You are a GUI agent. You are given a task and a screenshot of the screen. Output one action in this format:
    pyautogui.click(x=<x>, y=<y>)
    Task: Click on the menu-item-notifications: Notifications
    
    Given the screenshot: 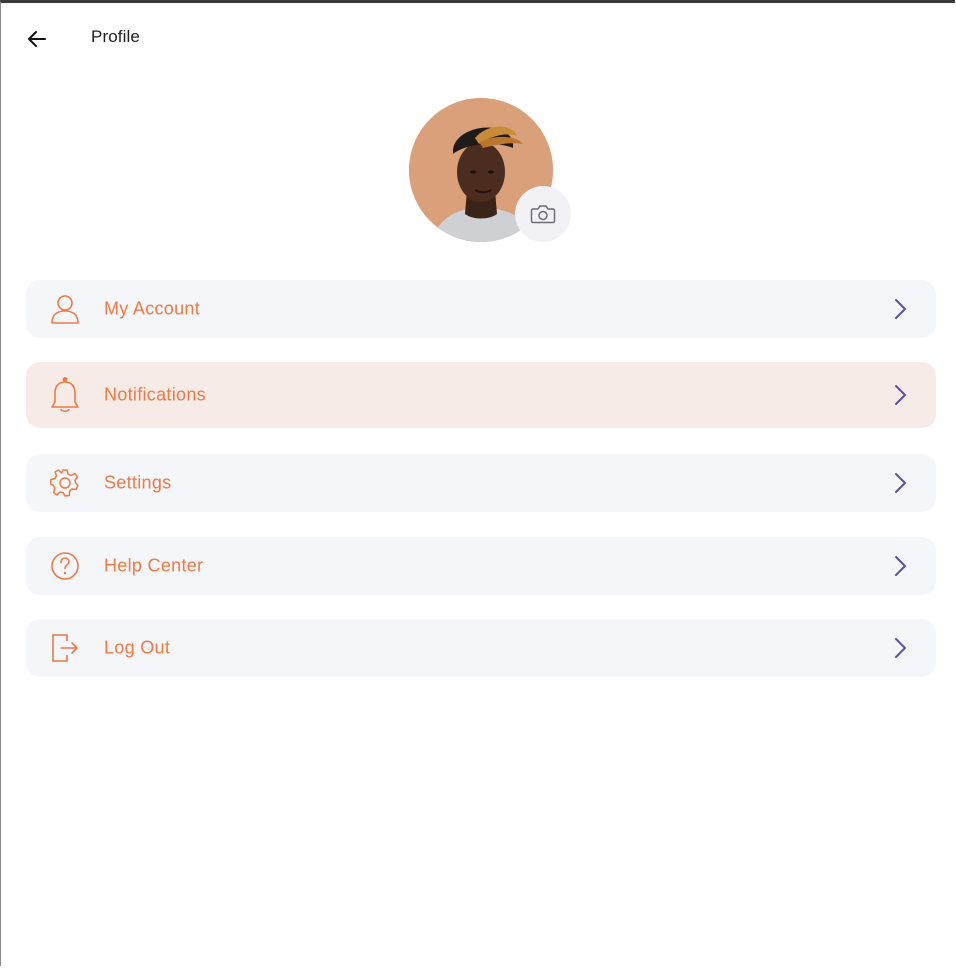 What is the action you would take?
    pyautogui.click(x=481, y=395)
    